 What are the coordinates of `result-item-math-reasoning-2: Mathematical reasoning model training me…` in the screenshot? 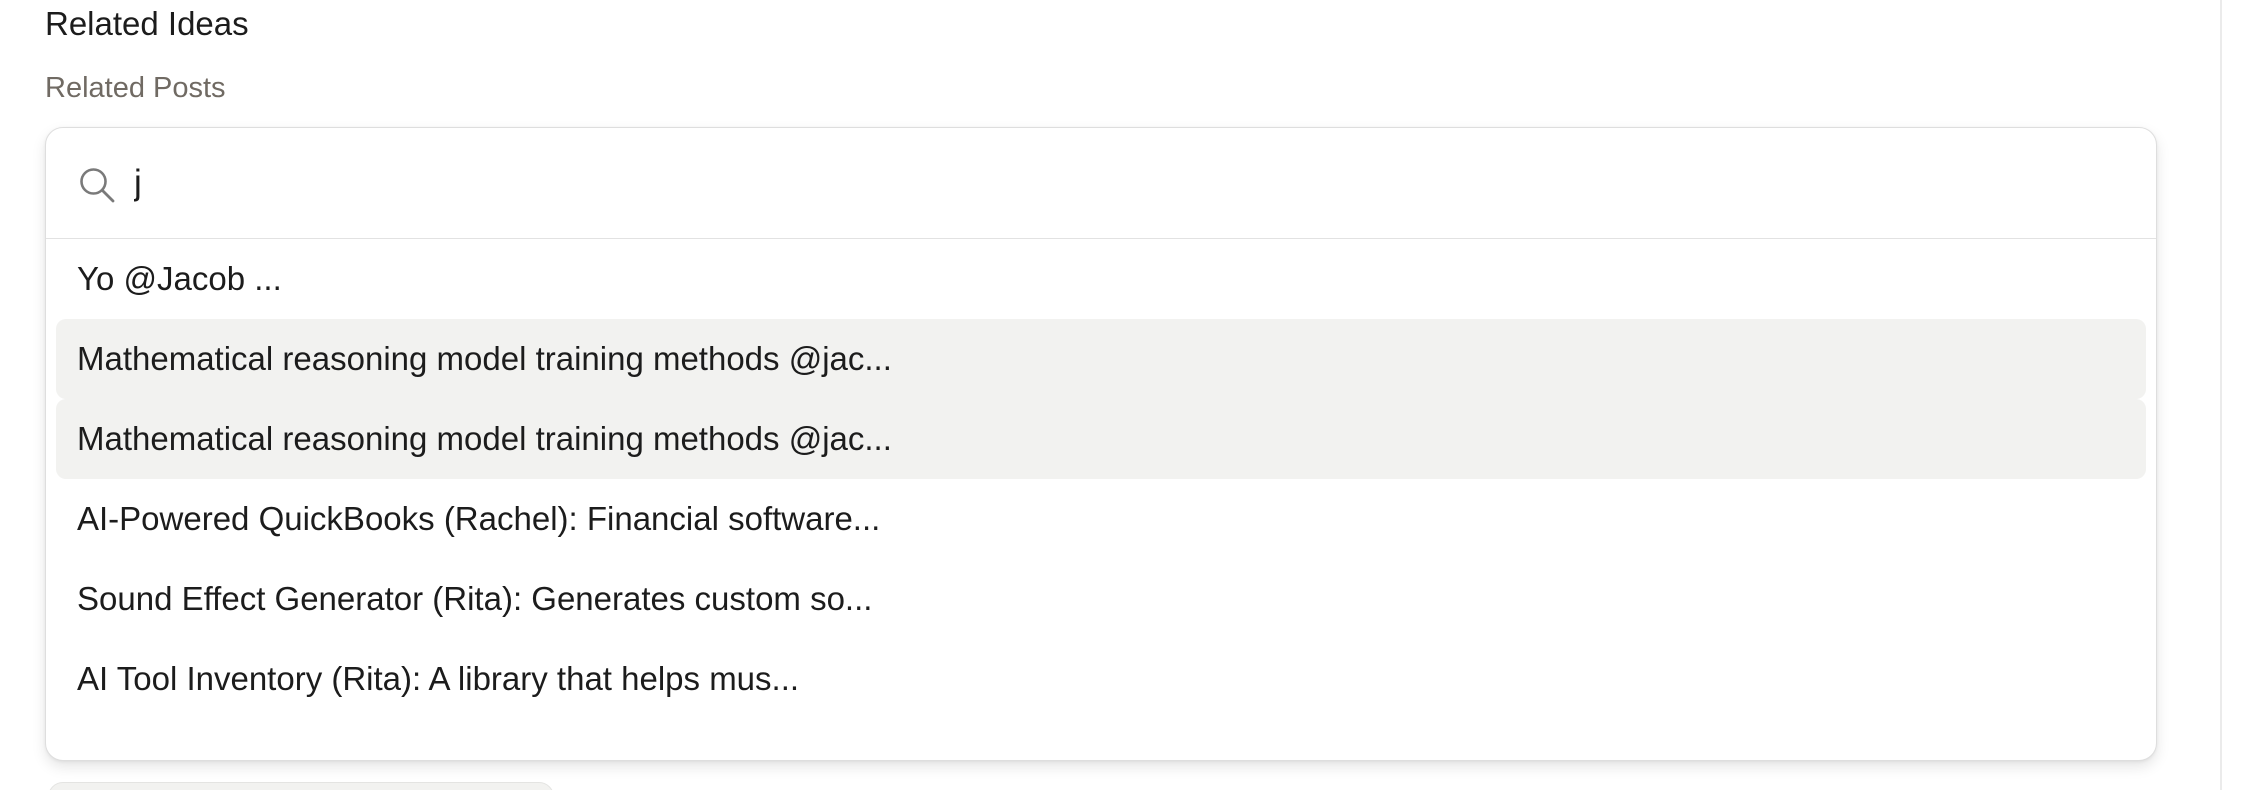 It's located at (1101, 439).